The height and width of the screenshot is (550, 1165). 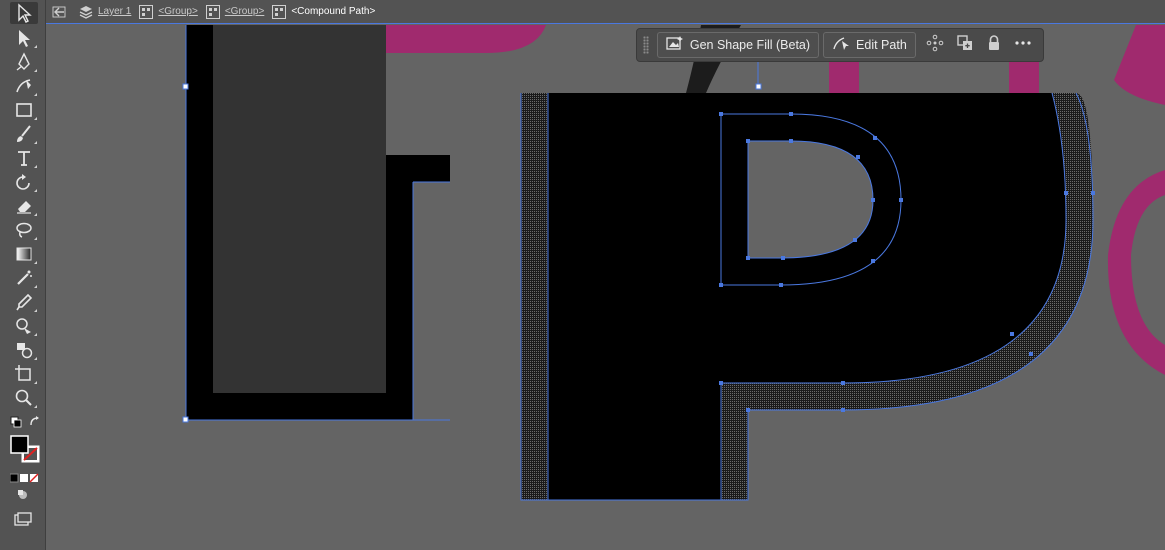 What do you see at coordinates (26, 450) in the screenshot?
I see `fill-stroke-widget` at bounding box center [26, 450].